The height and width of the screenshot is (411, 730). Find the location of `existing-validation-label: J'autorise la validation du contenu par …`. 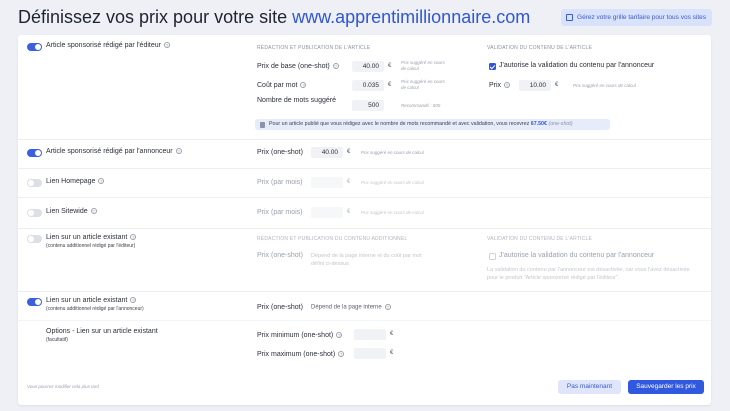

existing-validation-label: J'autorise la validation du contenu par … is located at coordinates (577, 255).